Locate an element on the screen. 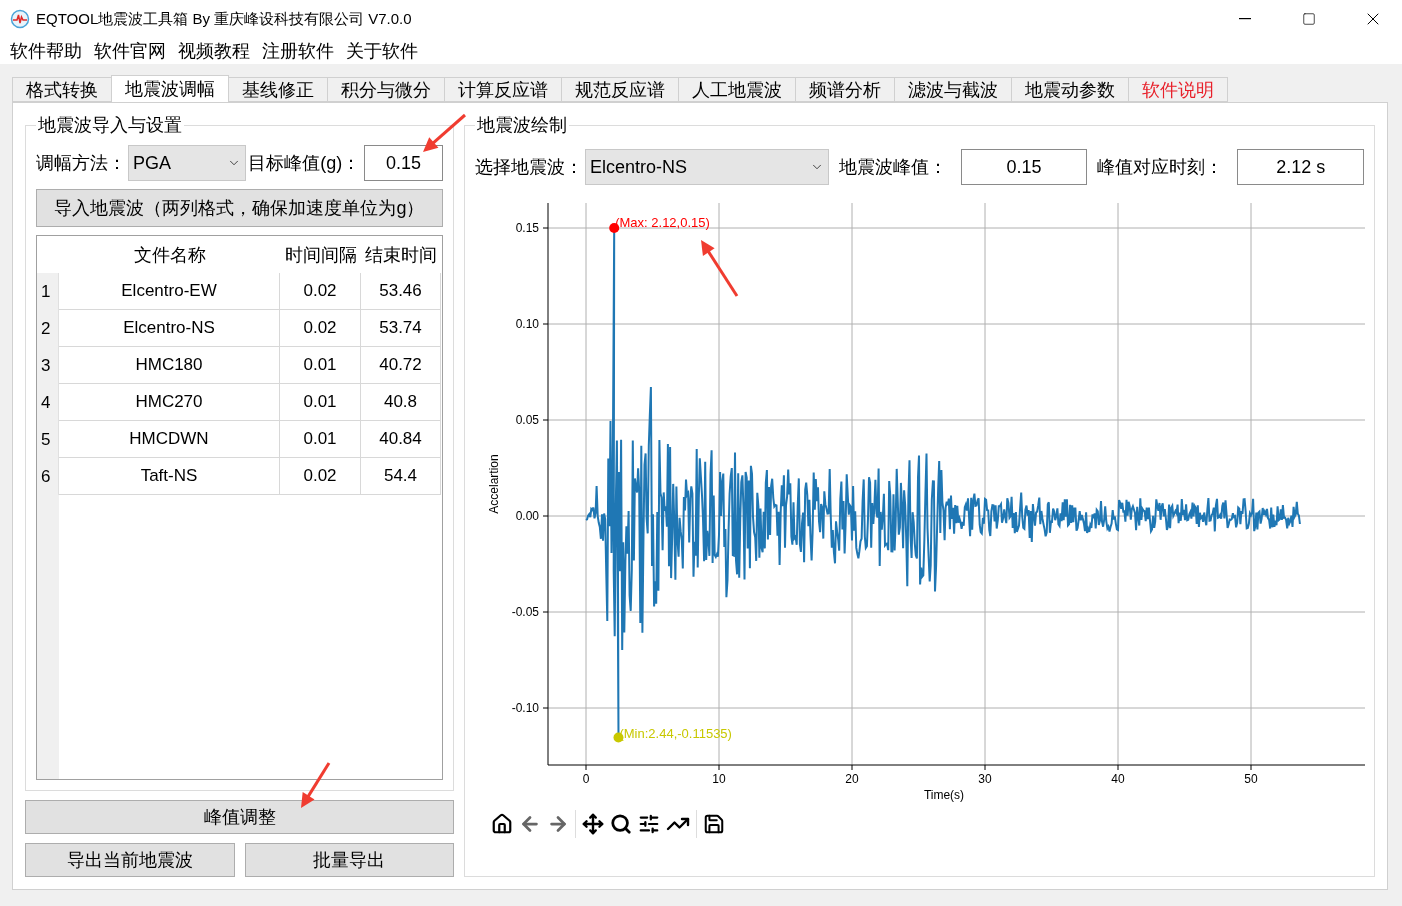  zoom-icon is located at coordinates (621, 824).